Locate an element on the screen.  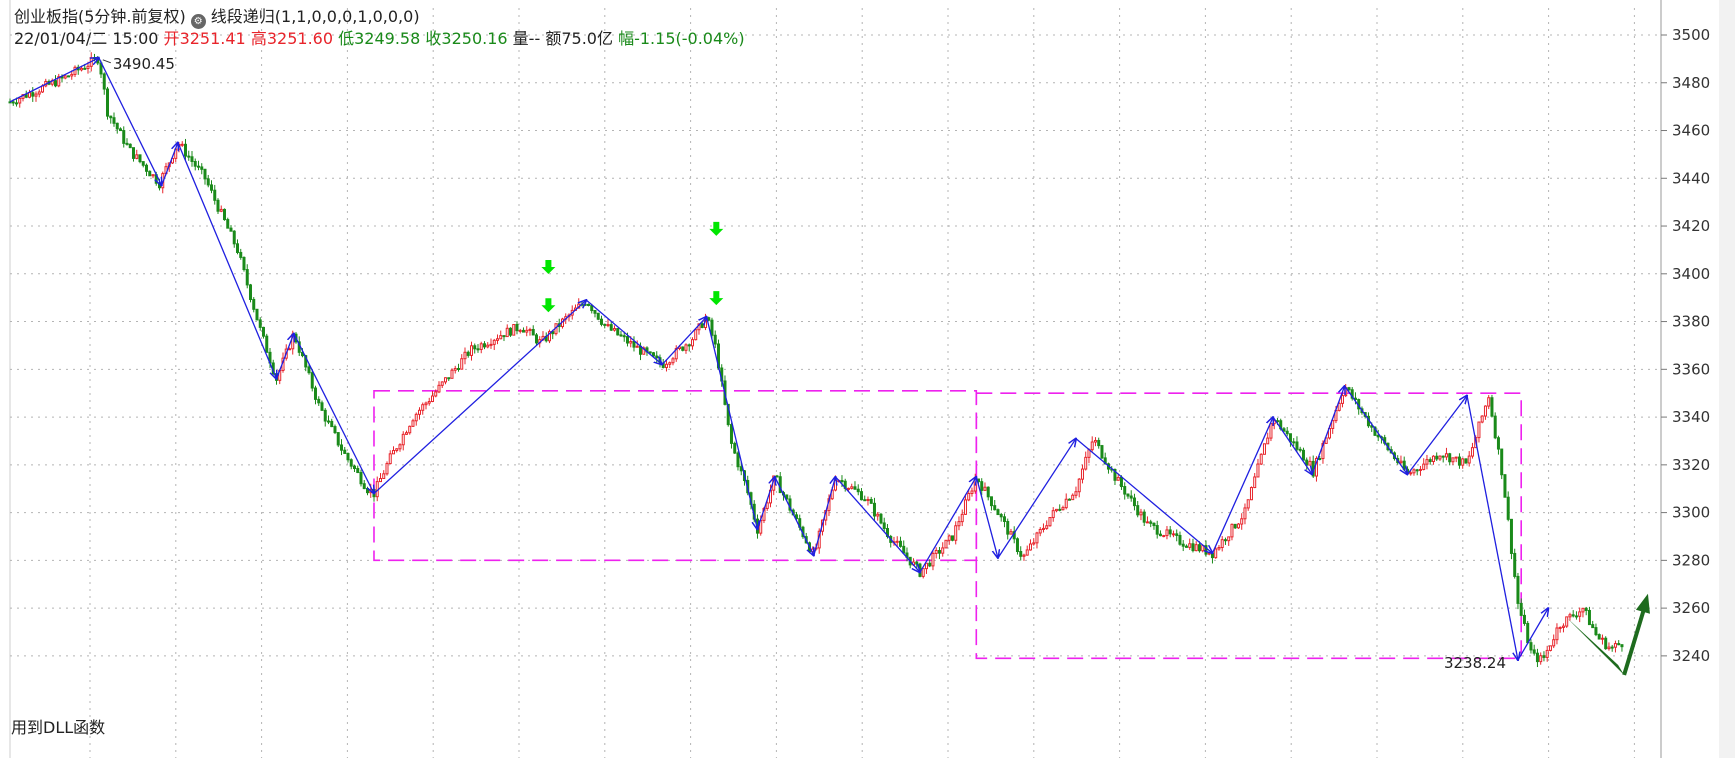
y-tick-label: 3240 is located at coordinates (1691, 656).